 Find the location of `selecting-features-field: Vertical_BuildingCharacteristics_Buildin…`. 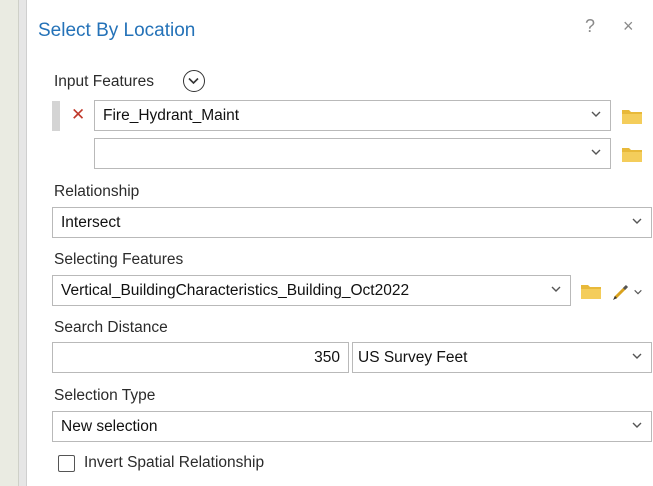

selecting-features-field: Vertical_BuildingCharacteristics_Buildin… is located at coordinates (311, 290).